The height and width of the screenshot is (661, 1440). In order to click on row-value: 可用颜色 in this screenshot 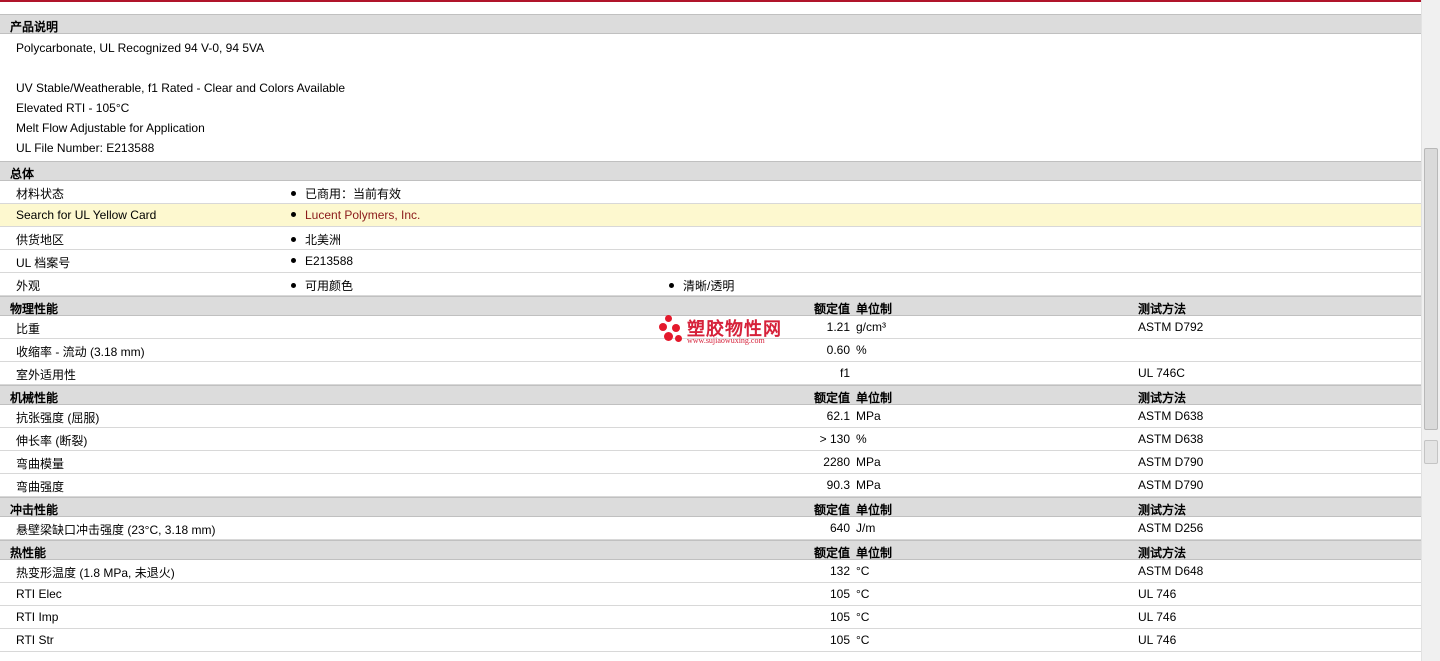, I will do `click(322, 285)`.